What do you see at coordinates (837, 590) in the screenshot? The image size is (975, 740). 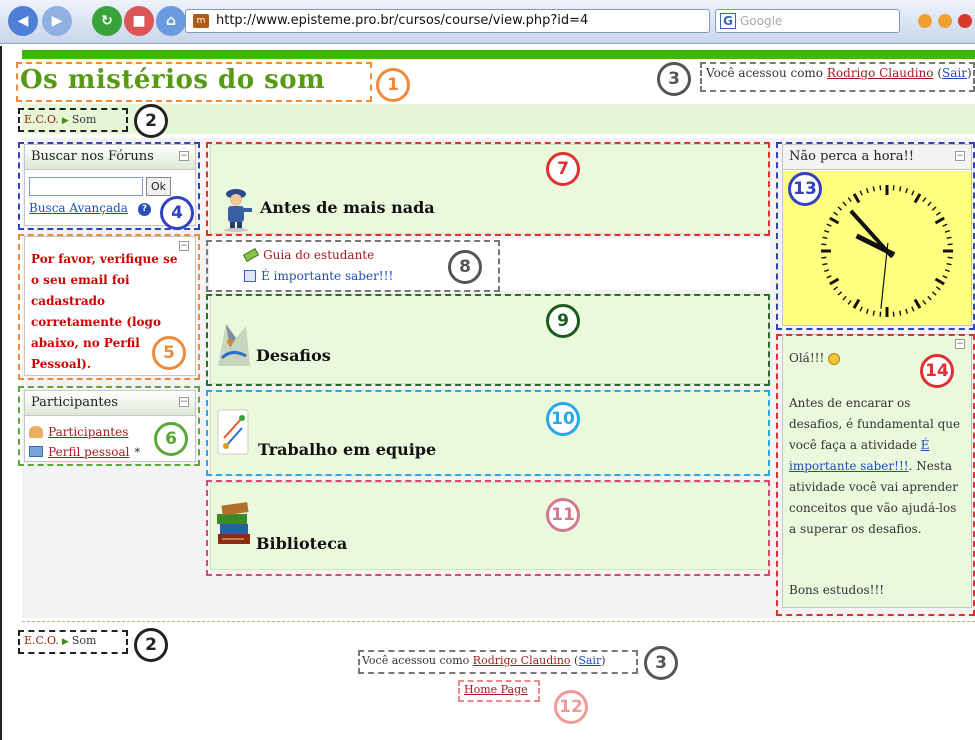 I see `message-closing: Bons estudos!!!` at bounding box center [837, 590].